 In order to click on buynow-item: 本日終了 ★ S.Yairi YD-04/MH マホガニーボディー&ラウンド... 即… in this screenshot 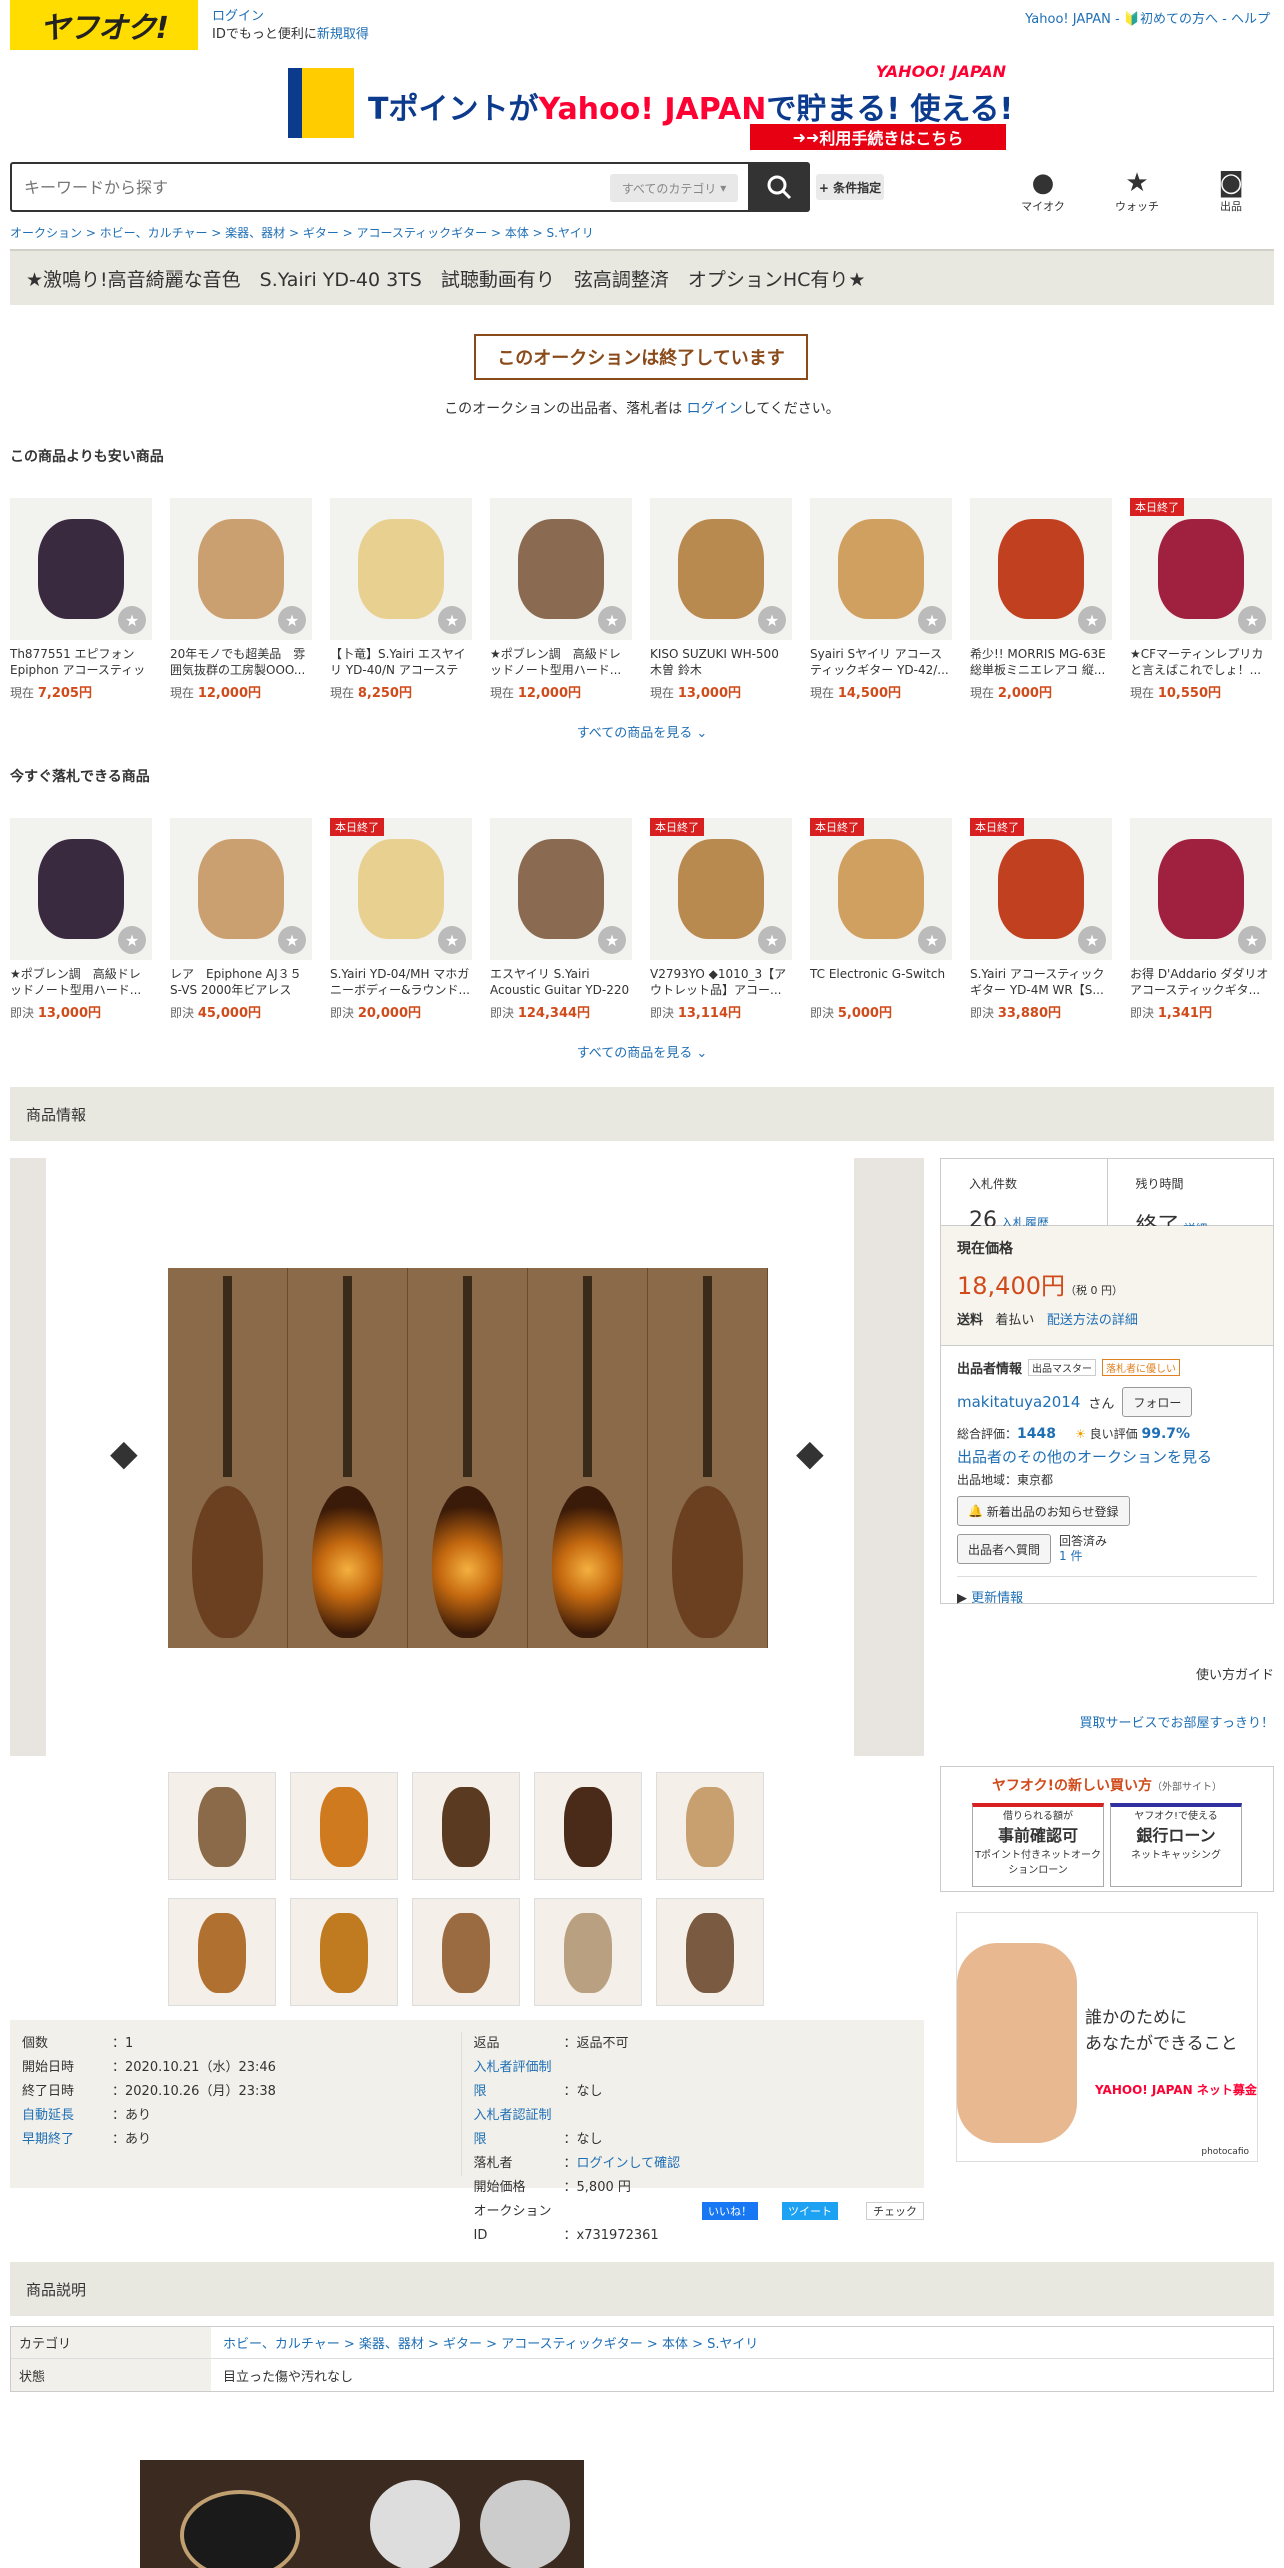, I will do `click(401, 919)`.